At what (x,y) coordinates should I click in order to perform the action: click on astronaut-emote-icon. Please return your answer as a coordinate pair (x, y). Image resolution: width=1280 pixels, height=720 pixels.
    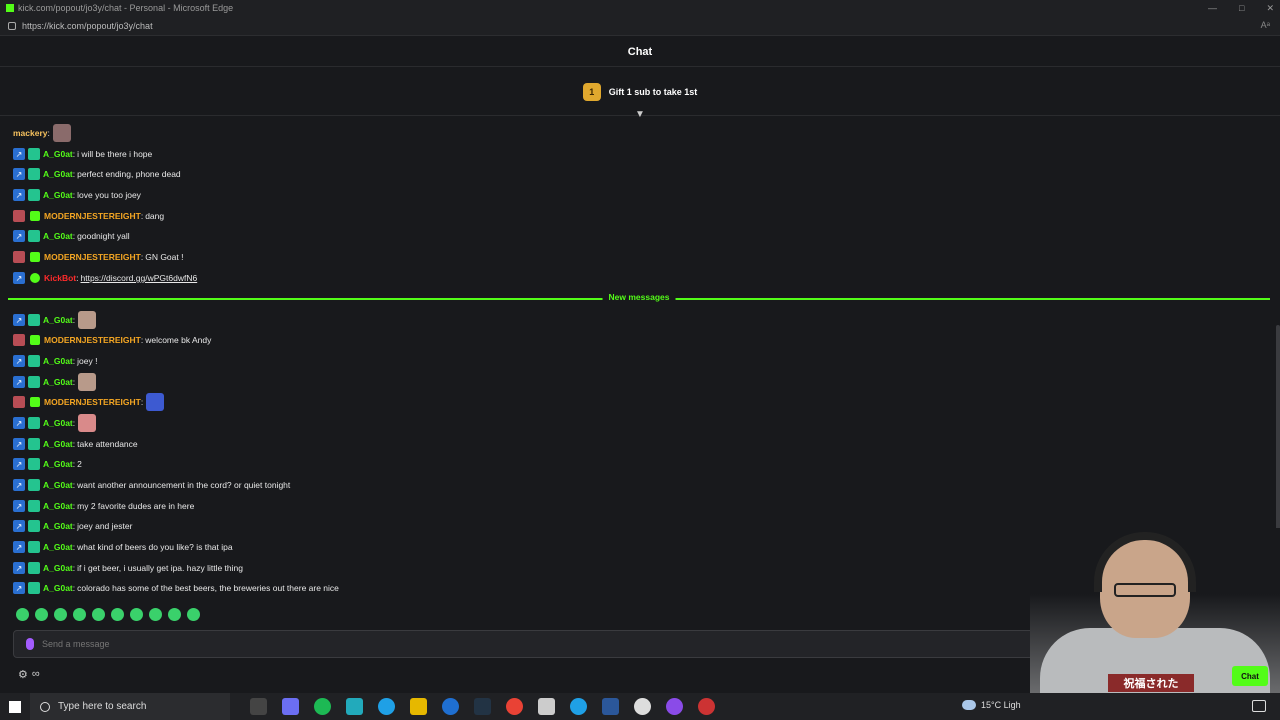
    Looking at the image, I should click on (155, 402).